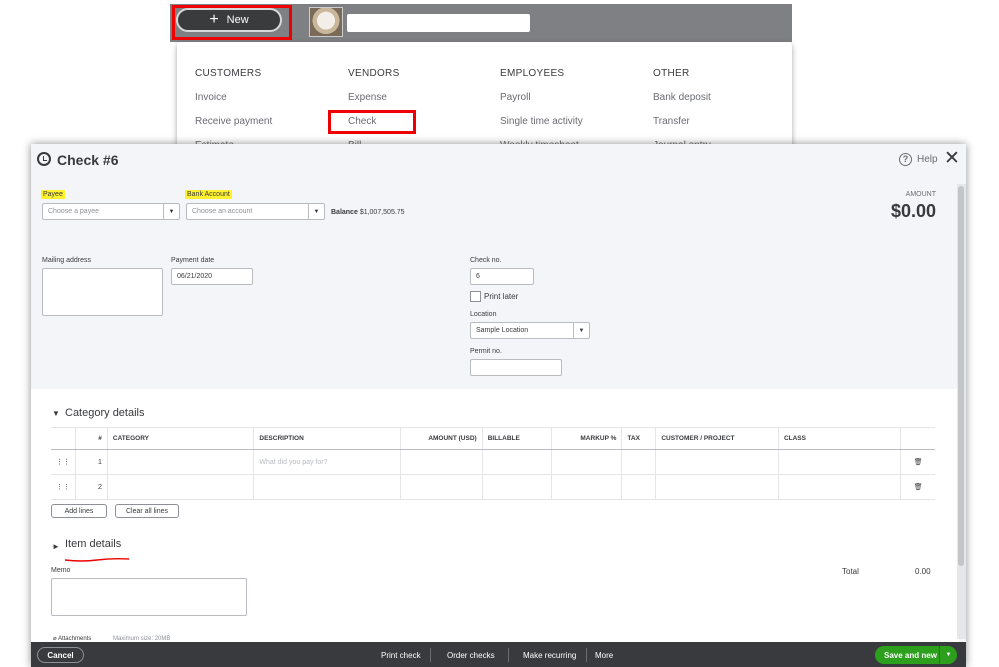 The width and height of the screenshot is (999, 667). I want to click on more-button: More, so click(604, 655).